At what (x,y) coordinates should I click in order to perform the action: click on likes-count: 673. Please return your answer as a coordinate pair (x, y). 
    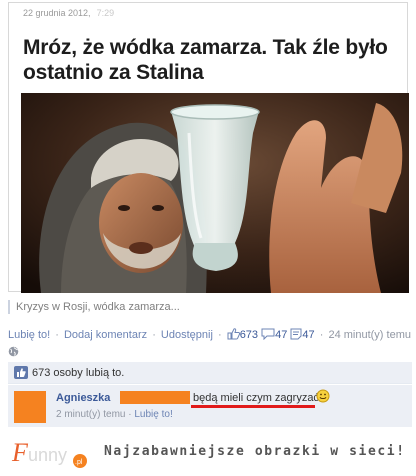
    Looking at the image, I should click on (249, 335).